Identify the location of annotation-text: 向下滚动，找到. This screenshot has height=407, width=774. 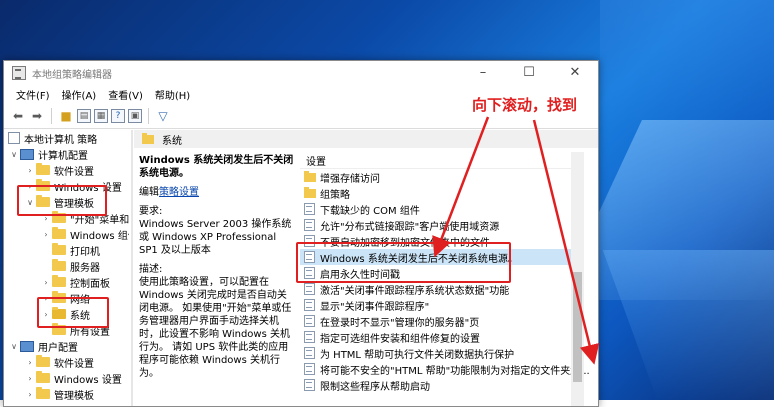
(525, 105).